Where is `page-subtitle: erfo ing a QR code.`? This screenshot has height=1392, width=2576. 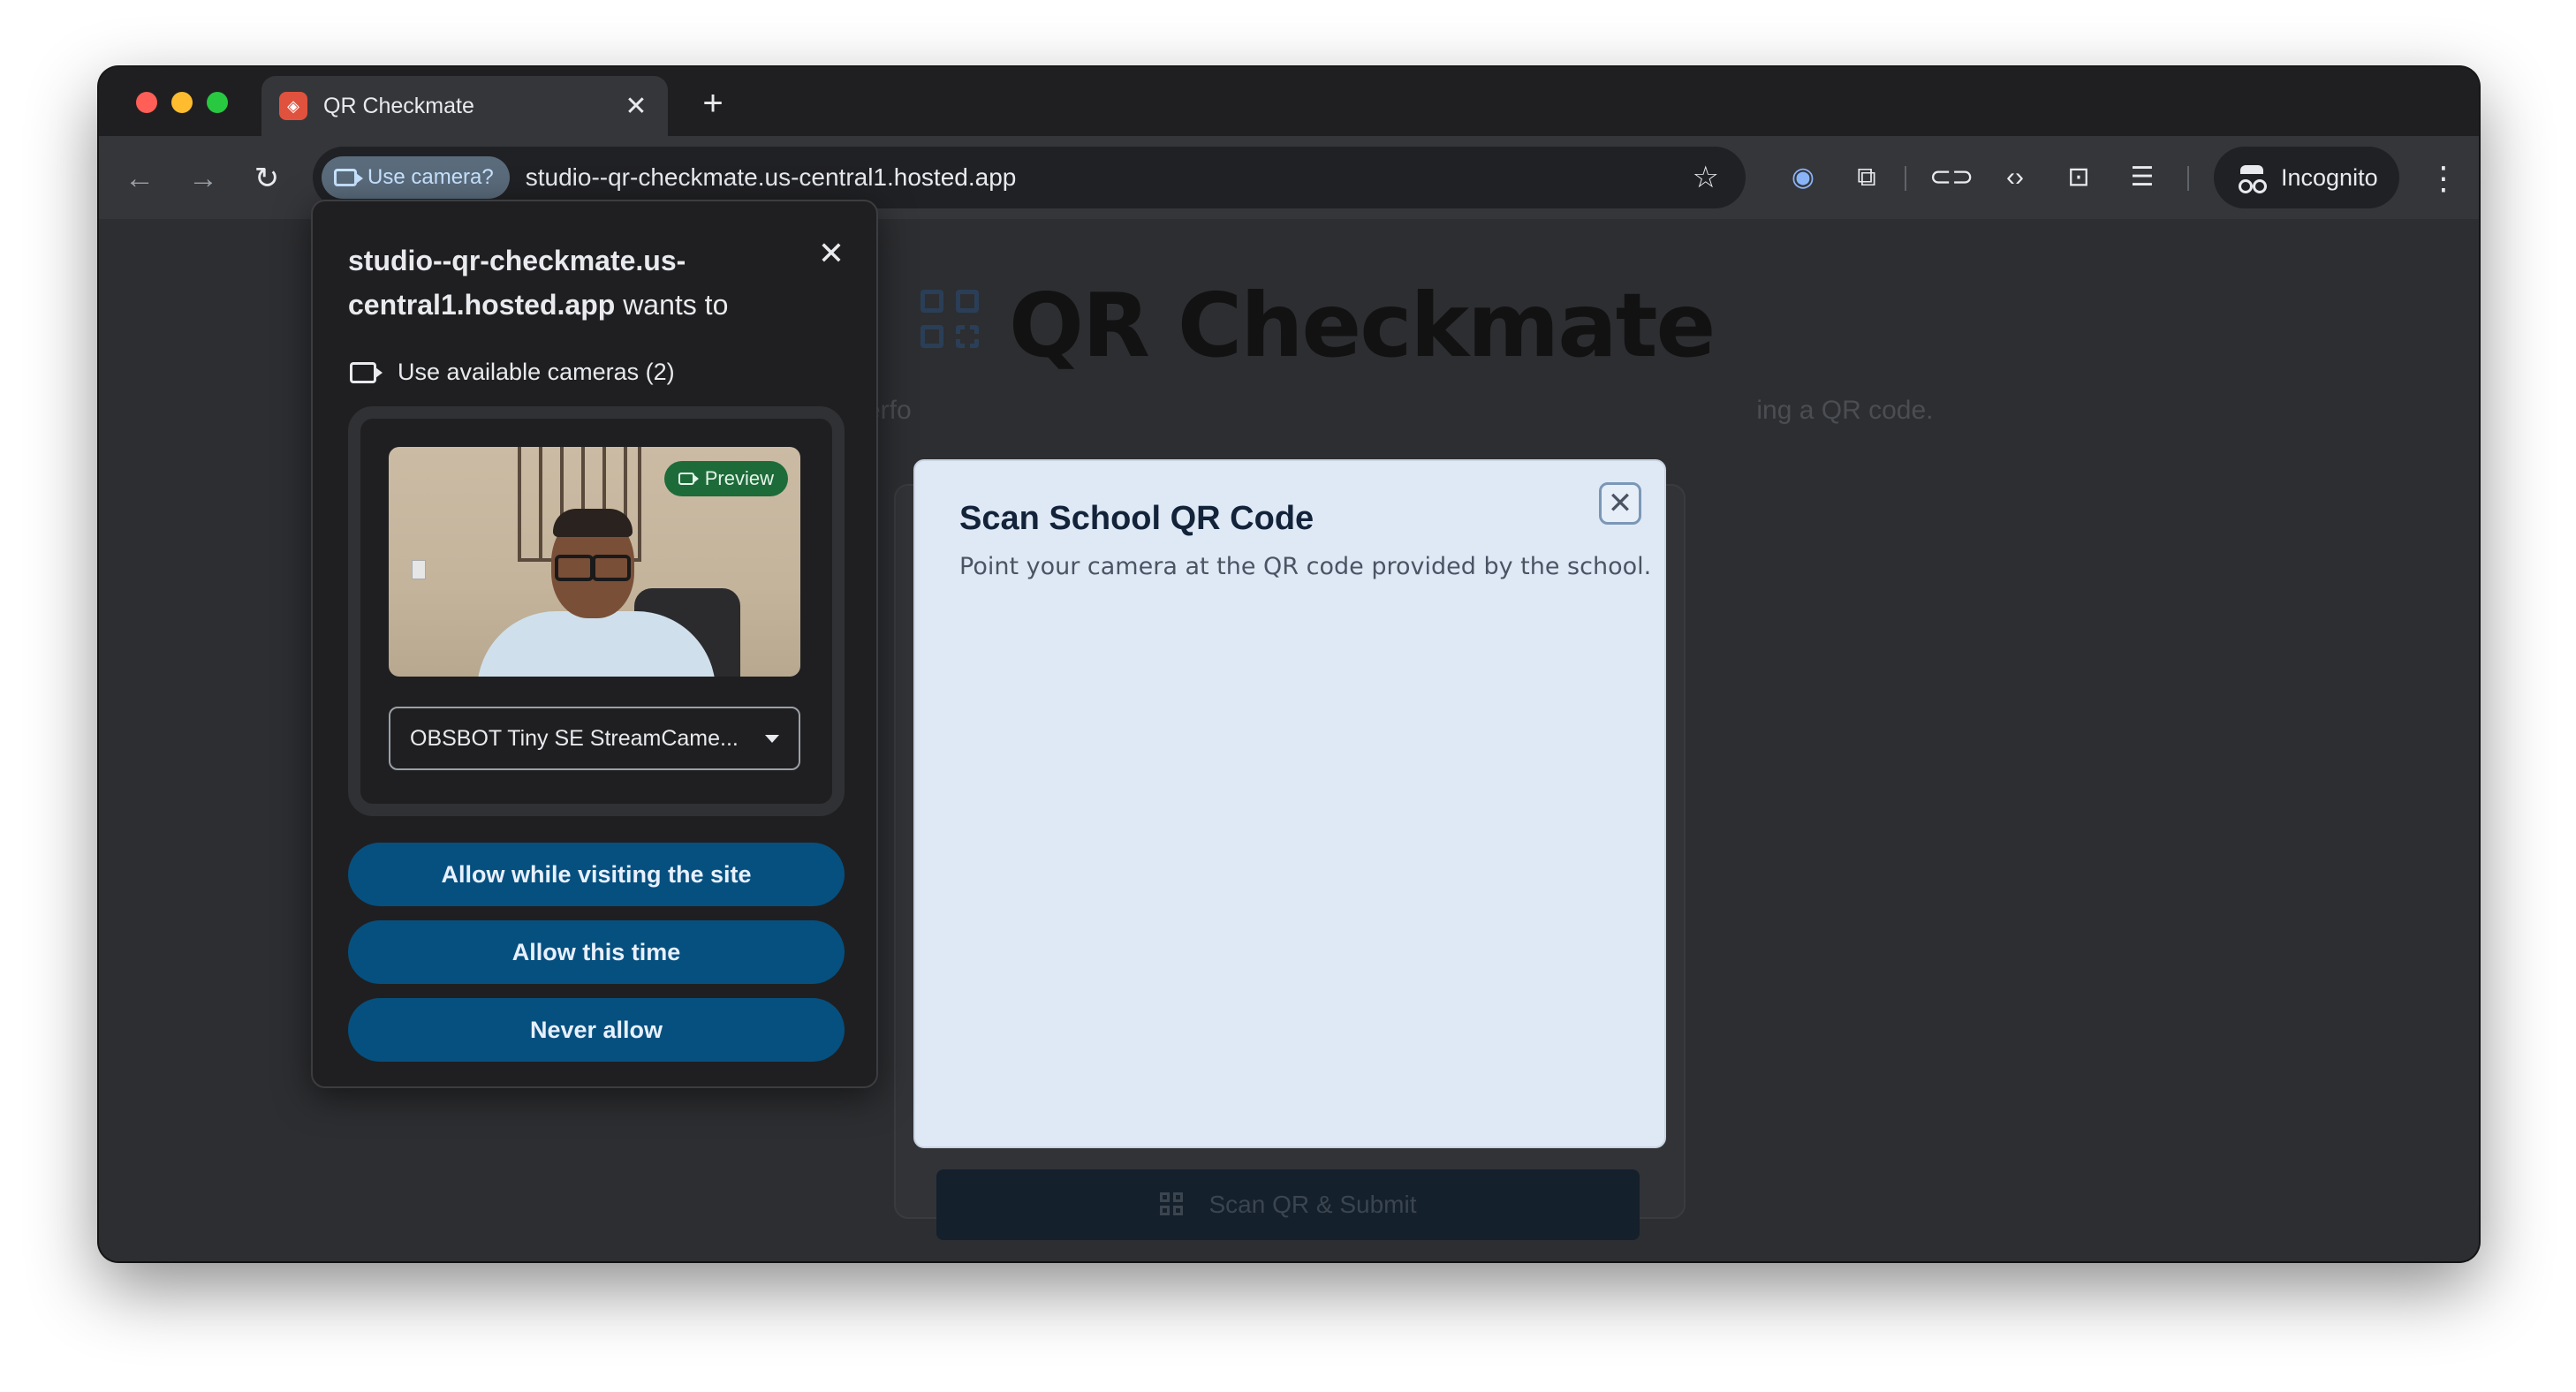
page-subtitle: erfo ing a QR code. is located at coordinates (1414, 411).